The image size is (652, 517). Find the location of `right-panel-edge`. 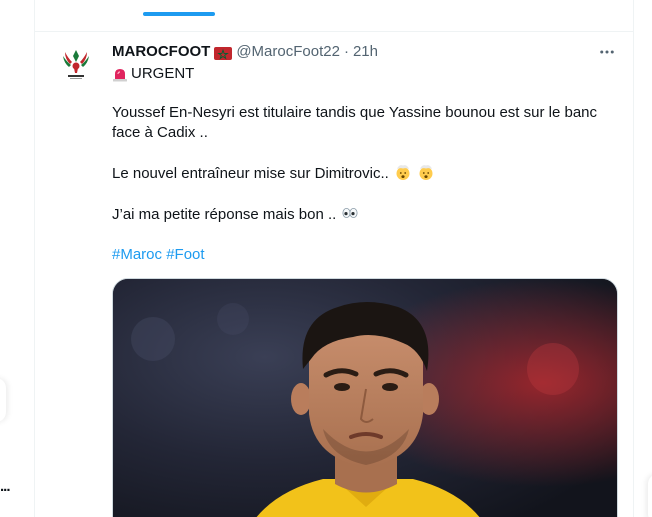

right-panel-edge is located at coordinates (650, 495).